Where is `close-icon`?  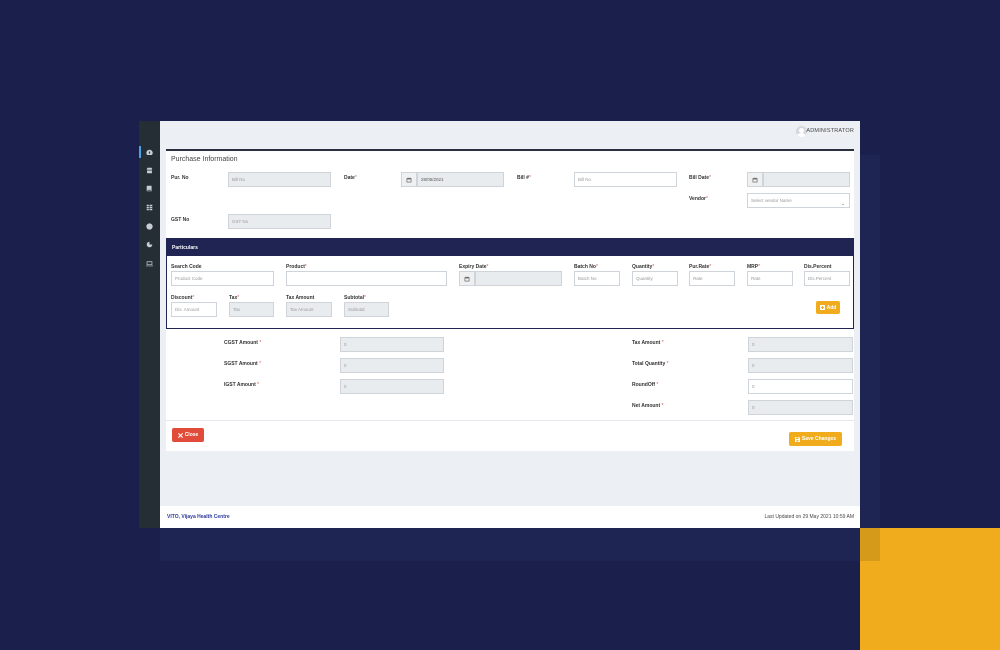
close-icon is located at coordinates (180, 435).